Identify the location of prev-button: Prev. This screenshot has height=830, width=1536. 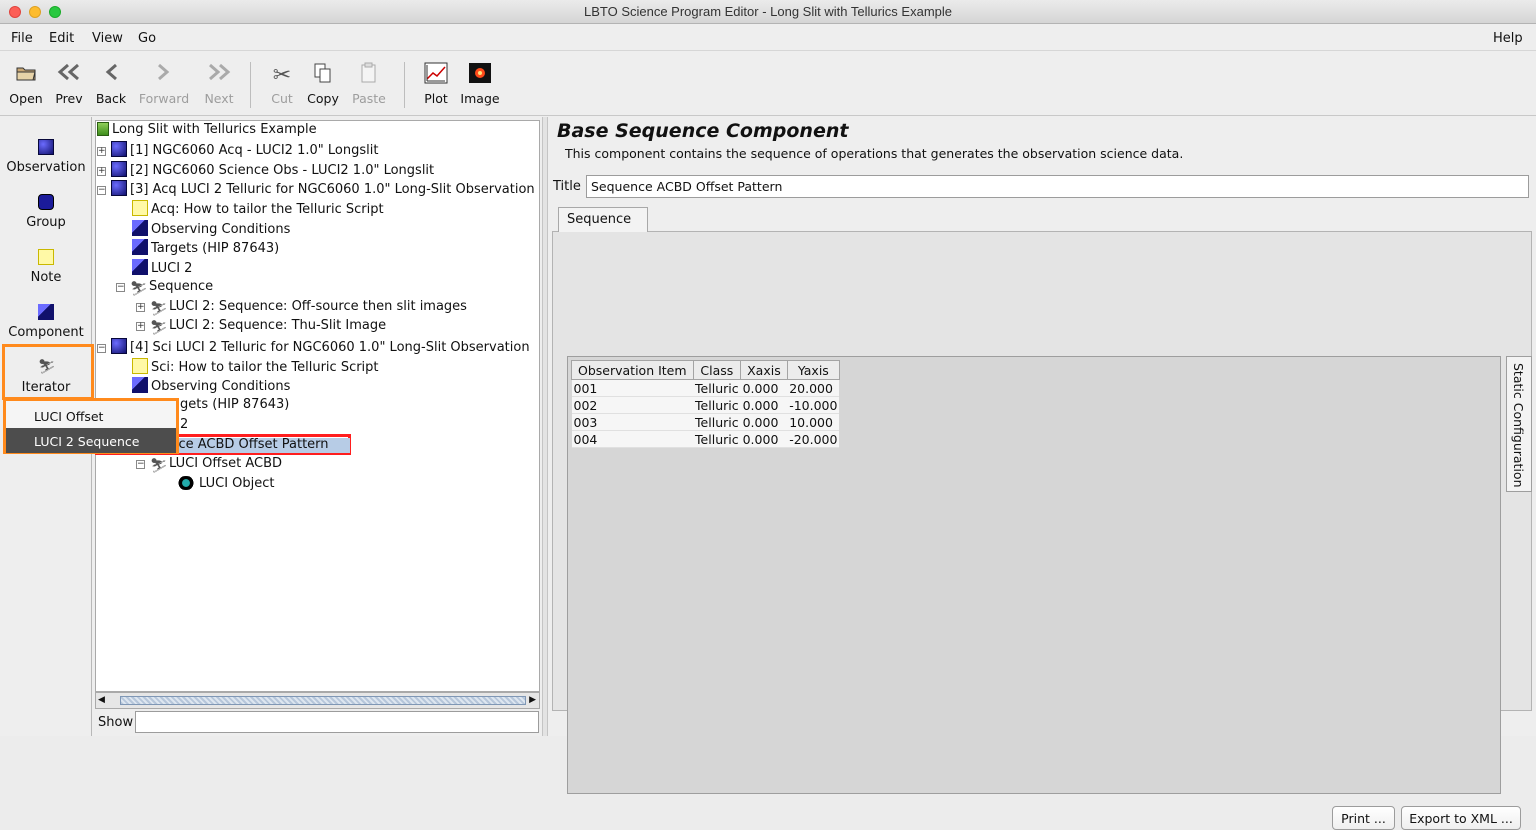
(69, 85).